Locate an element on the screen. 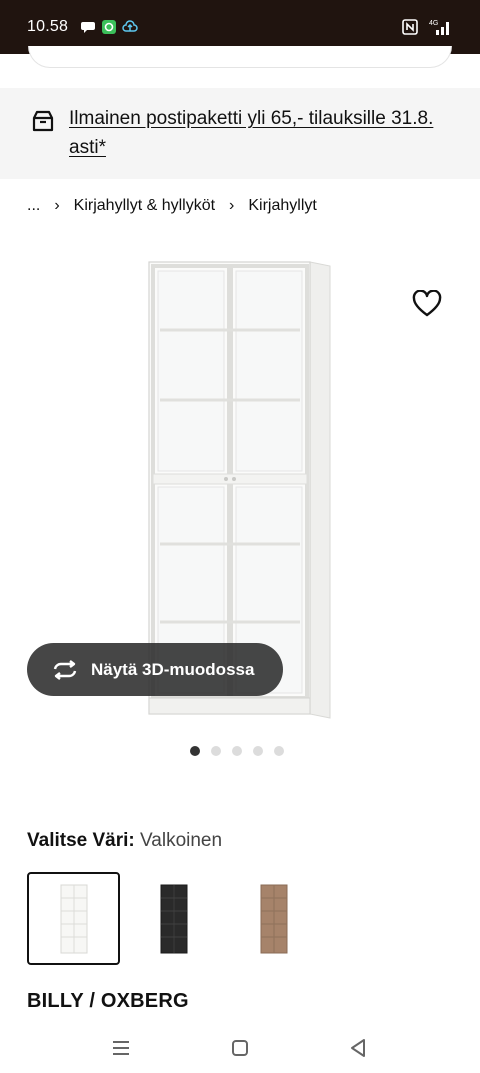 Image resolution: width=480 pixels, height=1073 pixels. chat-bubble-icon is located at coordinates (88, 27).